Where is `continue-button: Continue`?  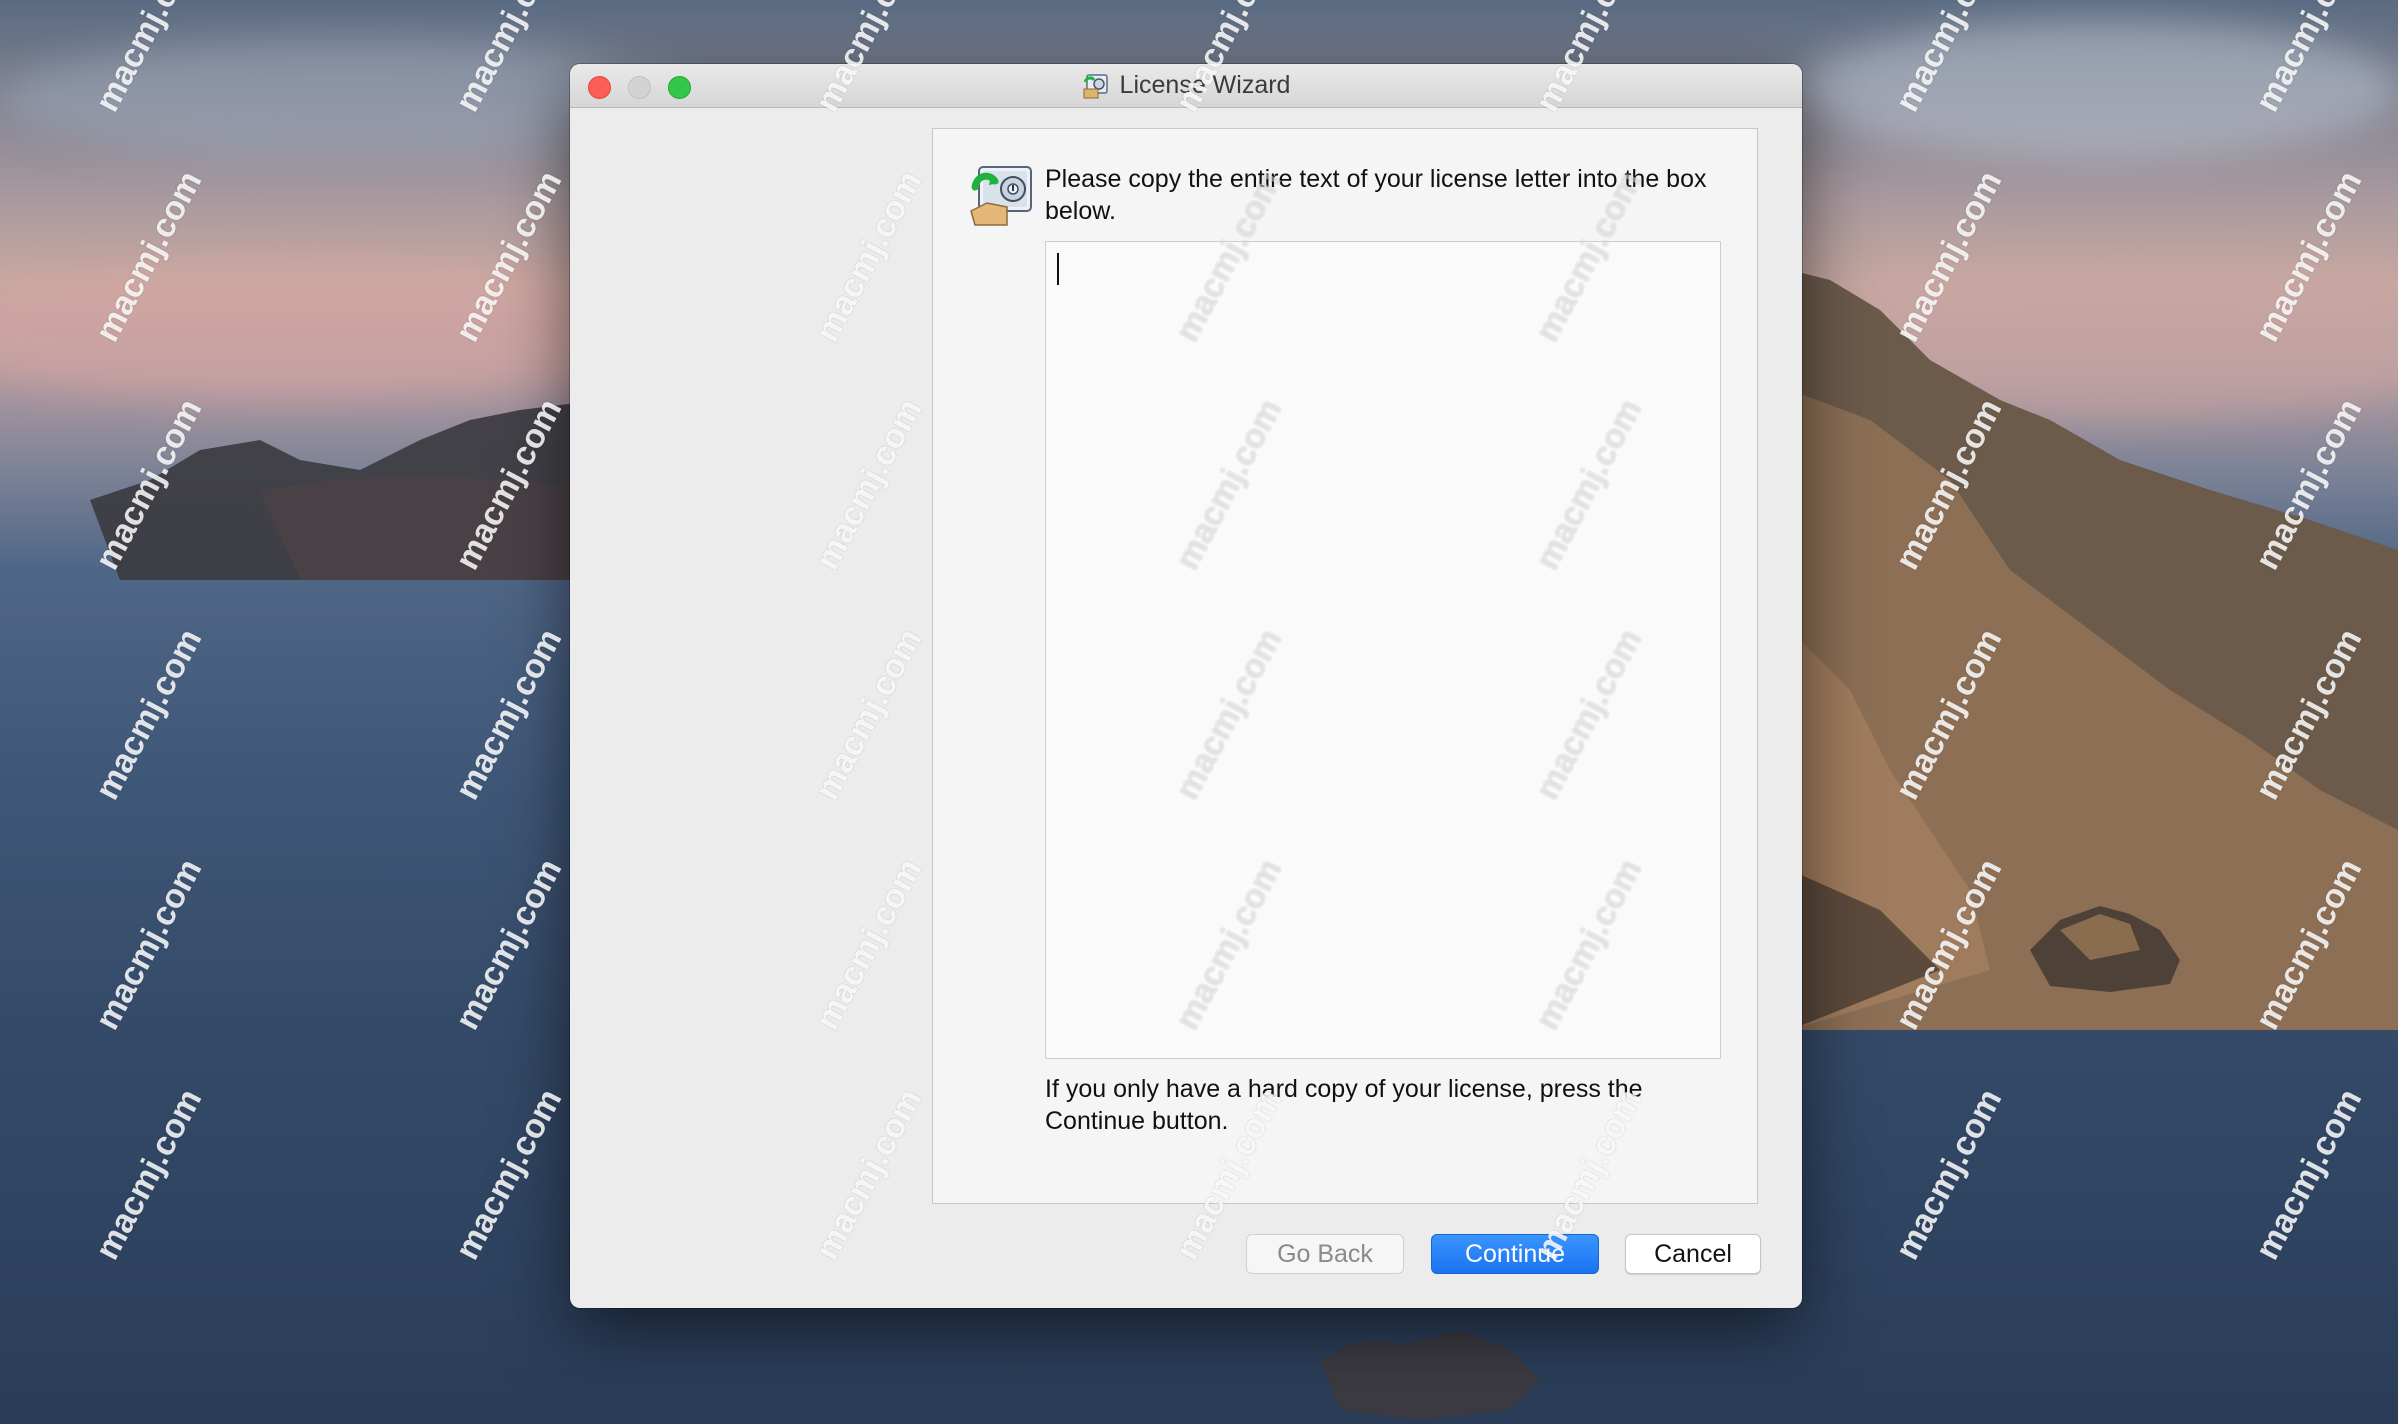 continue-button: Continue is located at coordinates (1515, 1254).